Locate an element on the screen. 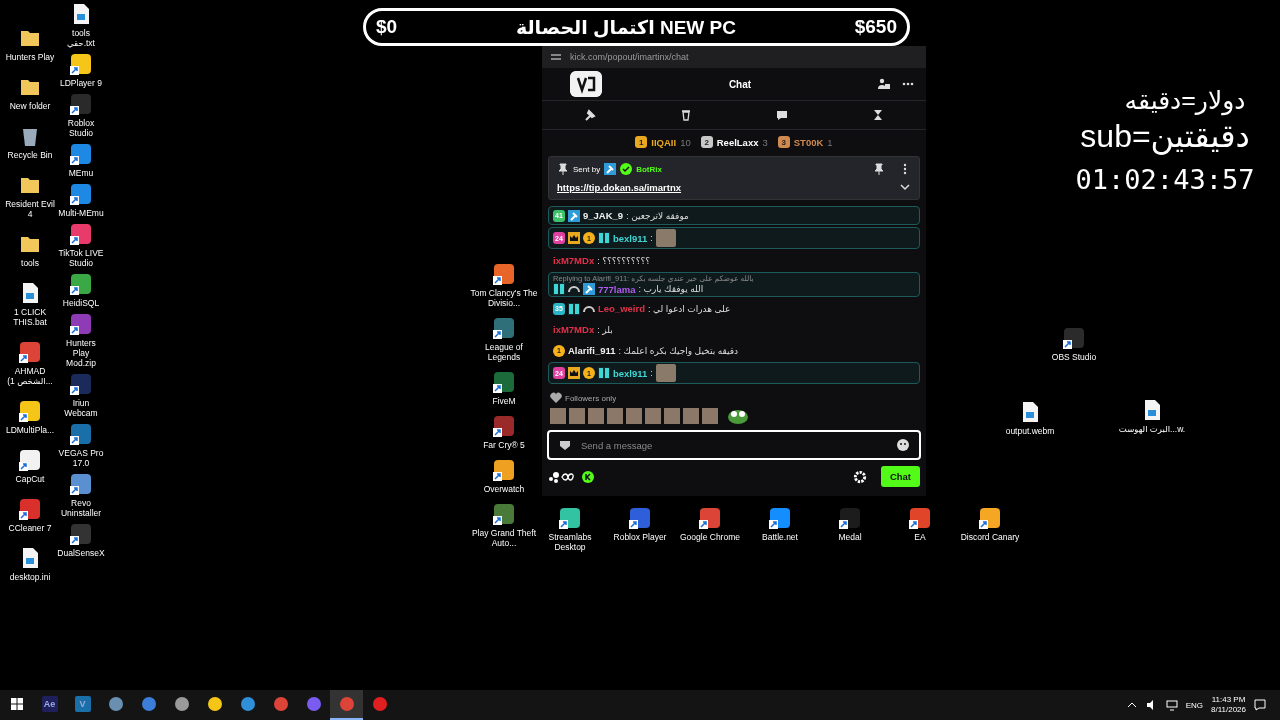  message-input: Send a message is located at coordinates (734, 445).